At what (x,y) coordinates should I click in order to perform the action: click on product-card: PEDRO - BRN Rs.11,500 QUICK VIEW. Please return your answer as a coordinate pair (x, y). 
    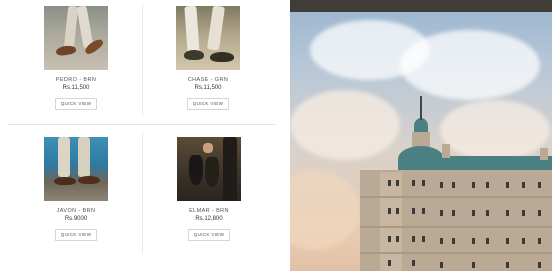
    Looking at the image, I should click on (76, 58).